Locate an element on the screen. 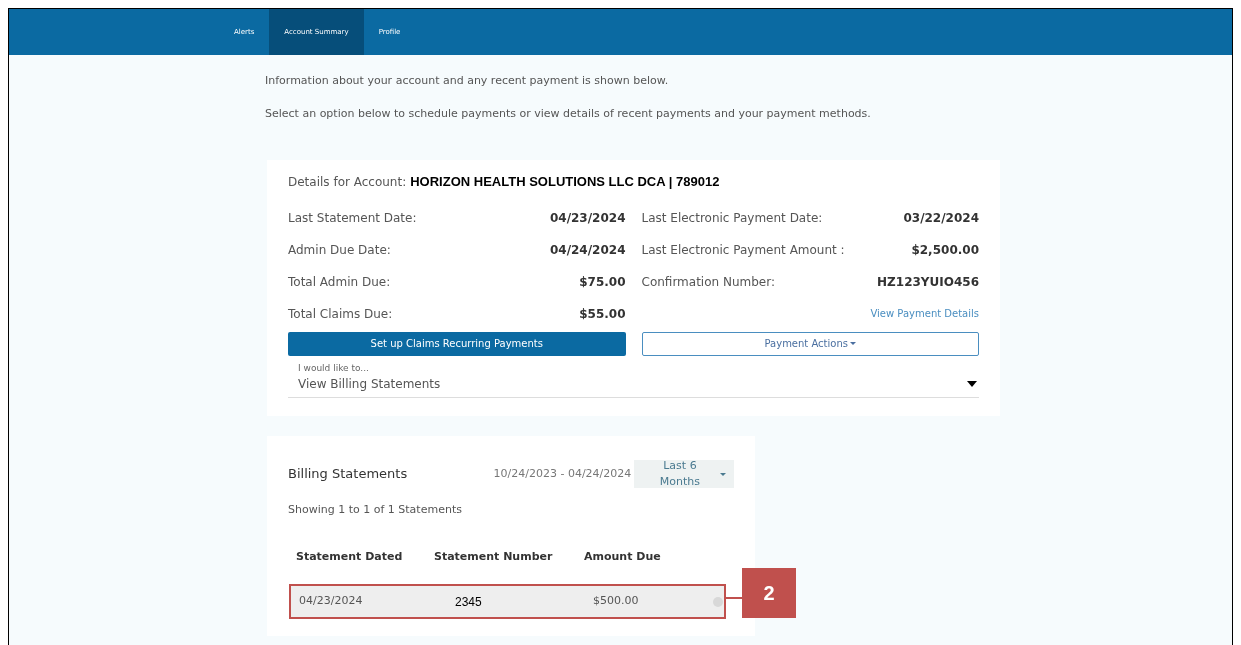  field-value: $55.00 is located at coordinates (602, 314).